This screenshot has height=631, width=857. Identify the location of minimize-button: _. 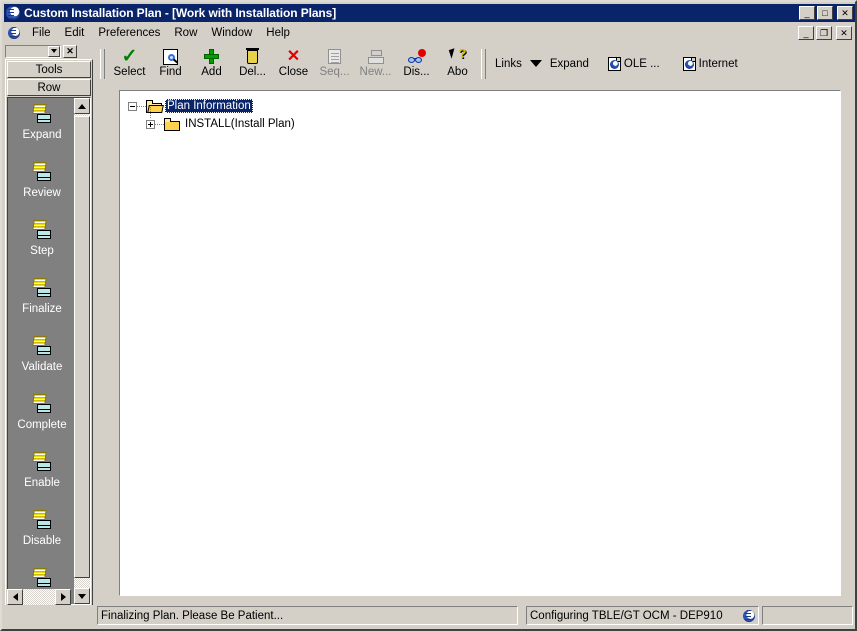
(807, 13).